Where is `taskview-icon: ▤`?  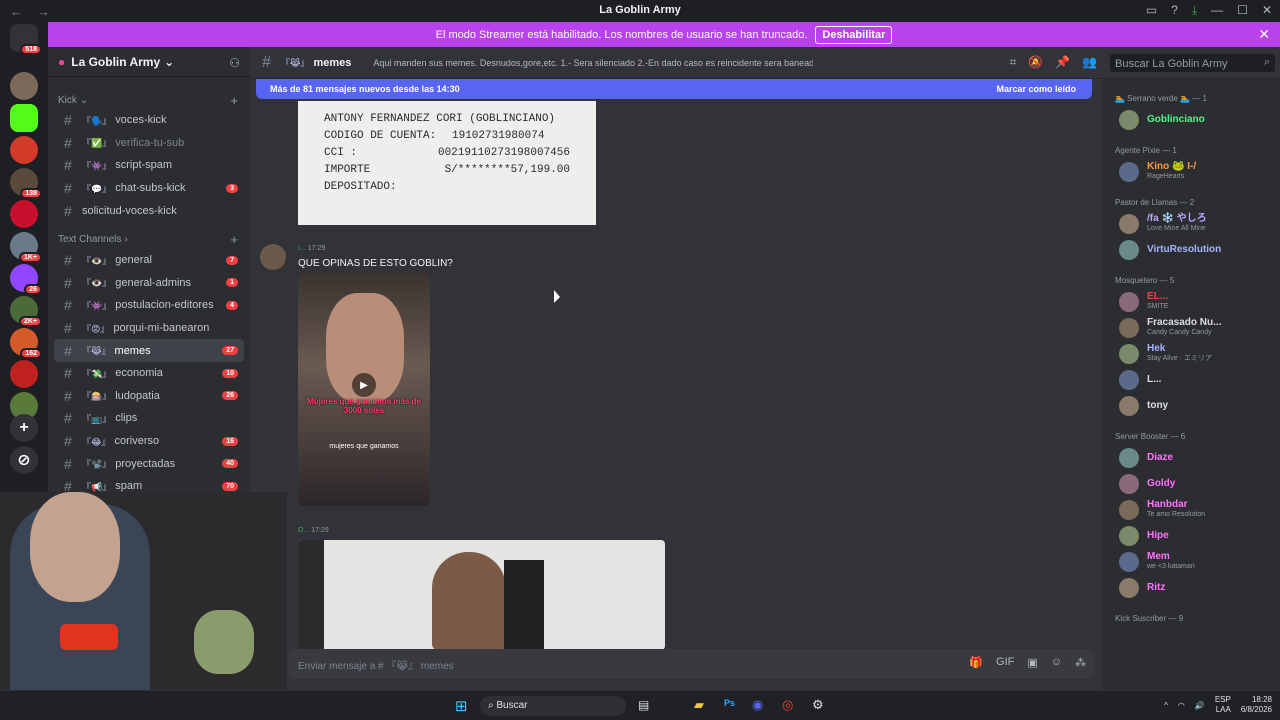
taskview-icon: ▤ is located at coordinates (643, 705).